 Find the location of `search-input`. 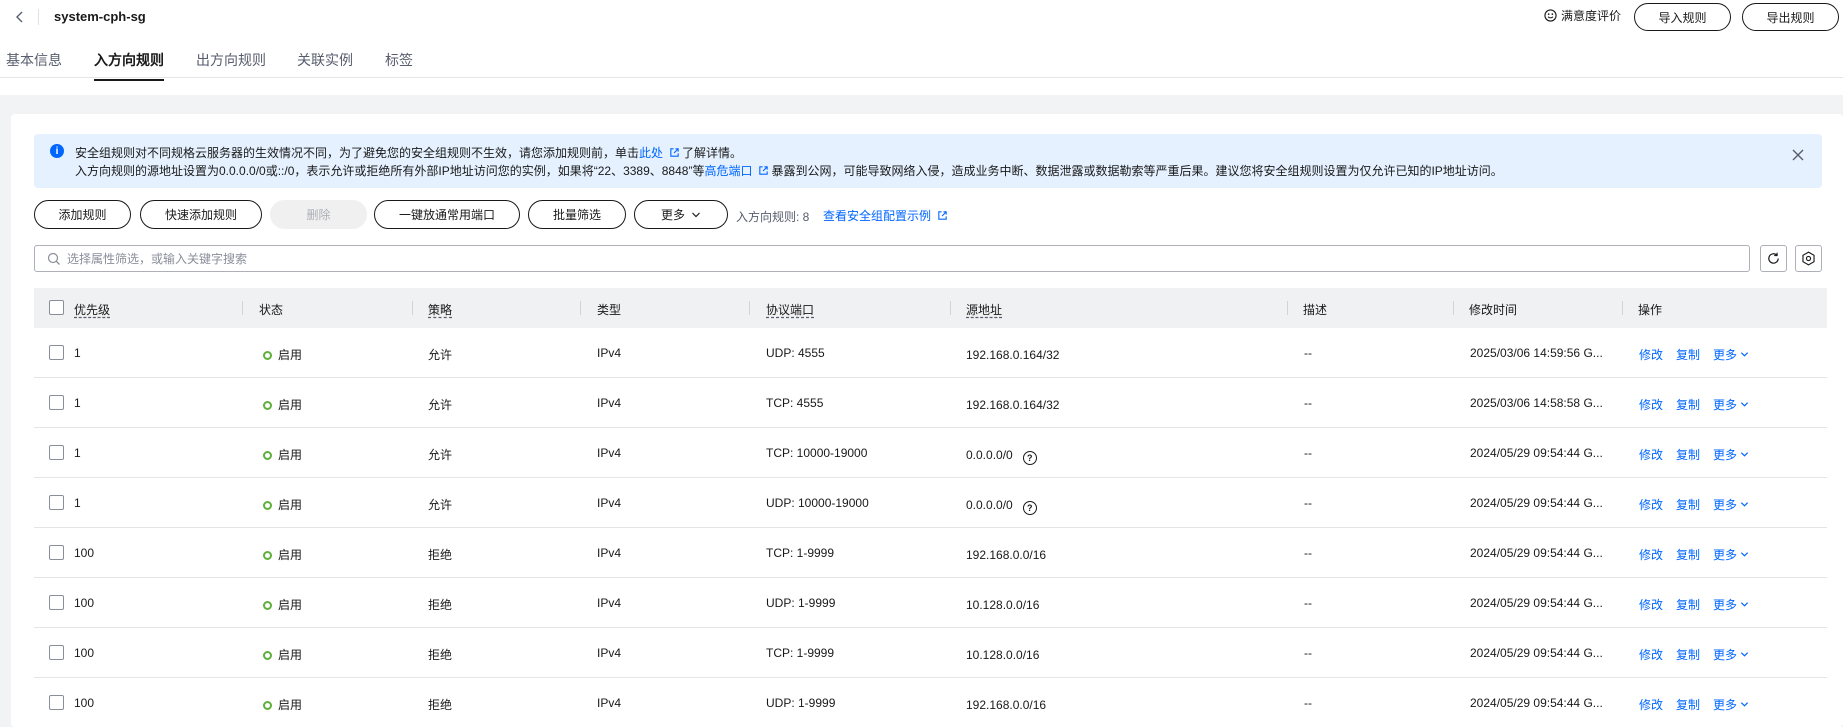

search-input is located at coordinates (892, 258).